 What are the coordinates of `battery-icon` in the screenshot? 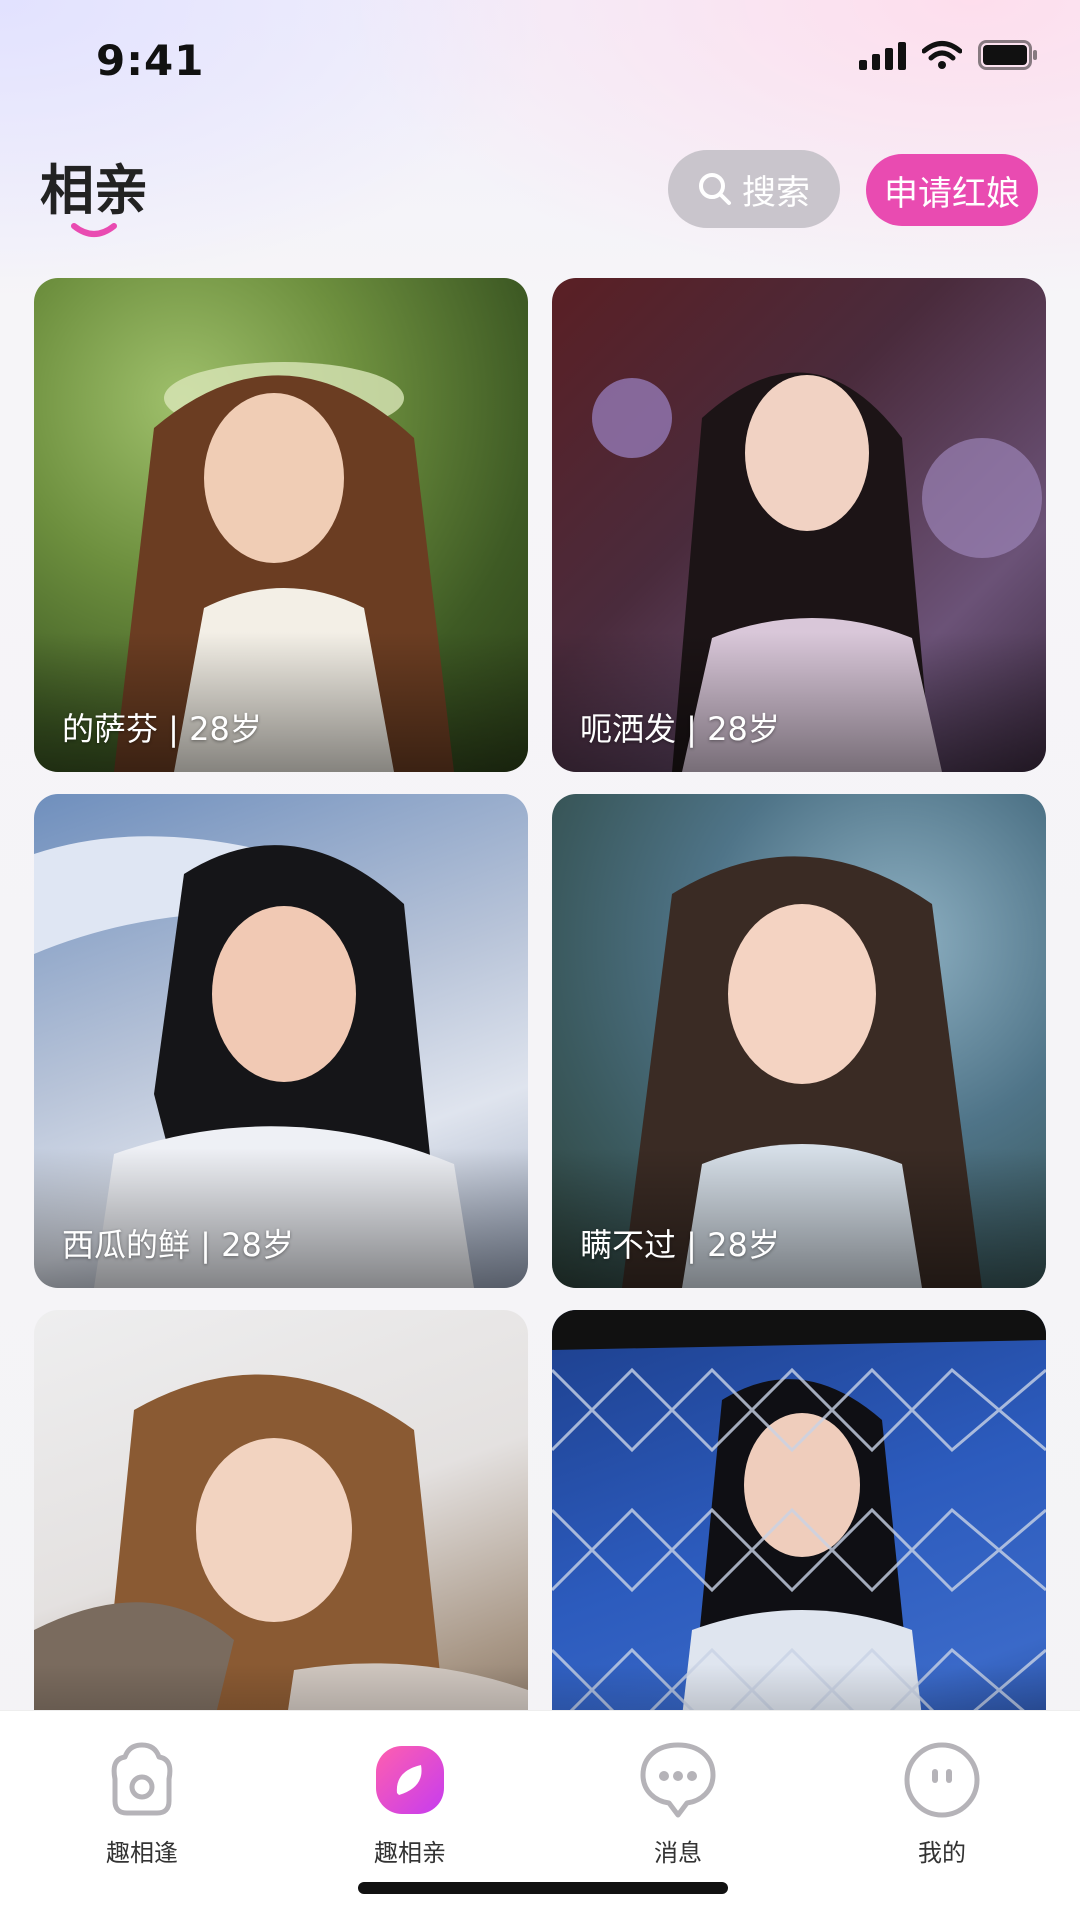 It's located at (1008, 55).